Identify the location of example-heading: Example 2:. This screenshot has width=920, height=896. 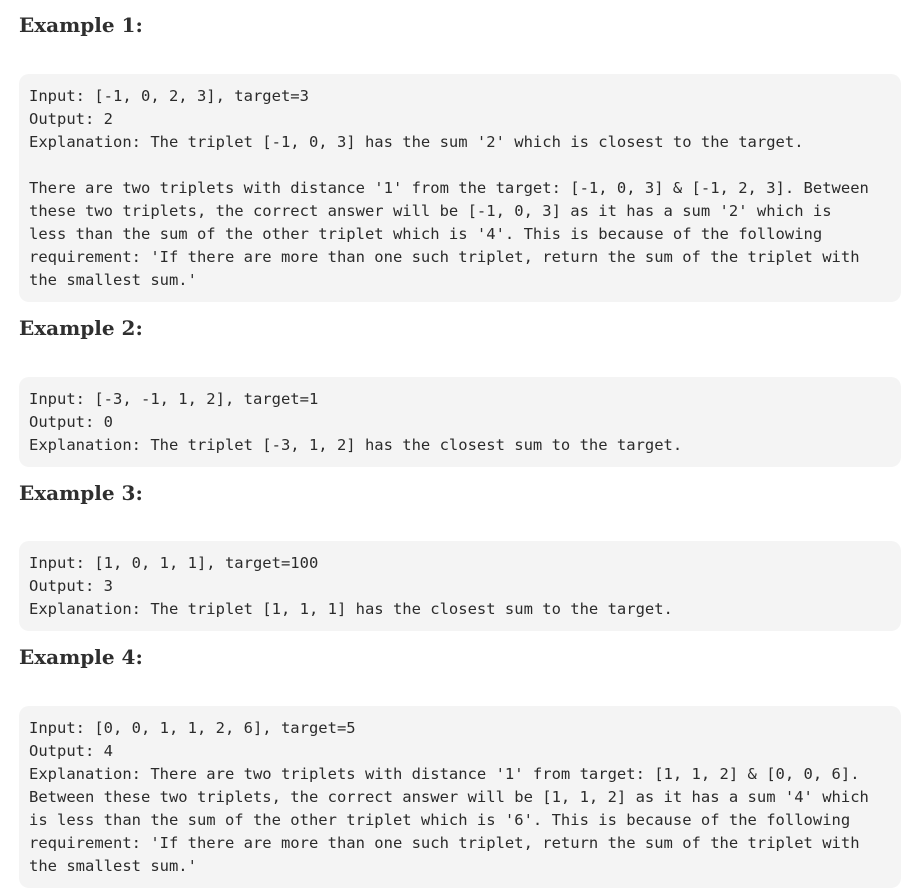
(81, 328).